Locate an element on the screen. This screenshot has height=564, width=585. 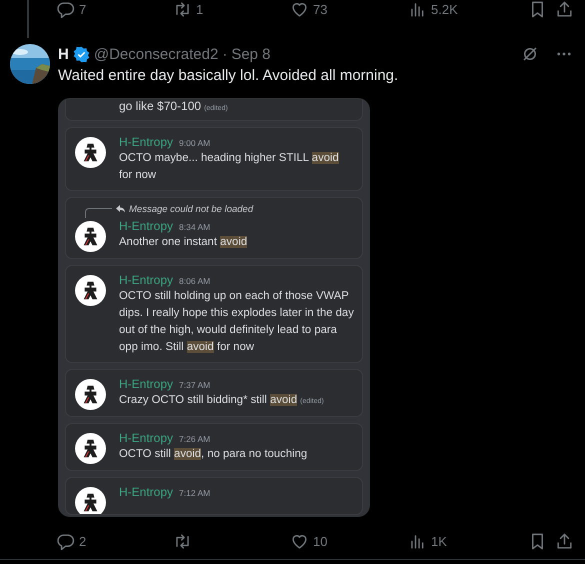
heart-icon is located at coordinates (299, 9).